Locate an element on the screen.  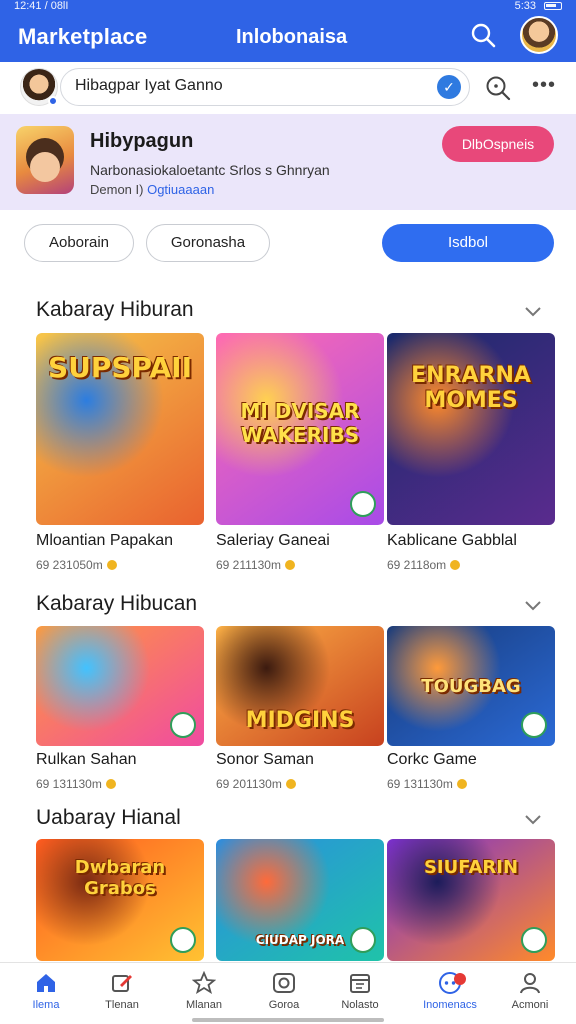
home-indicator is located at coordinates (288, 1020).